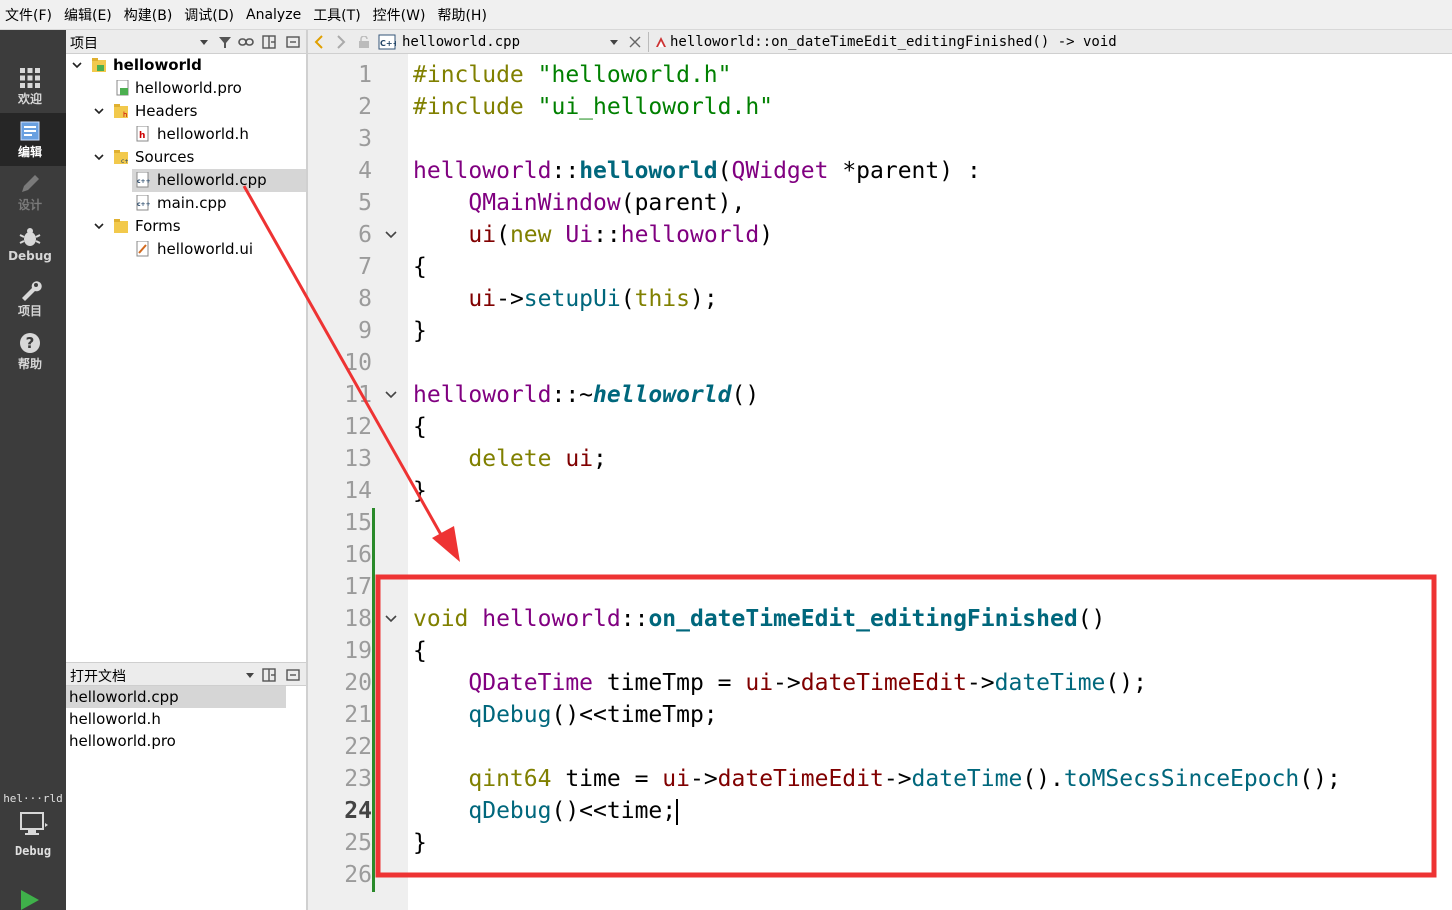 This screenshot has width=1452, height=910. I want to click on code-line: qDebug()<<timeTmp;, so click(565, 715).